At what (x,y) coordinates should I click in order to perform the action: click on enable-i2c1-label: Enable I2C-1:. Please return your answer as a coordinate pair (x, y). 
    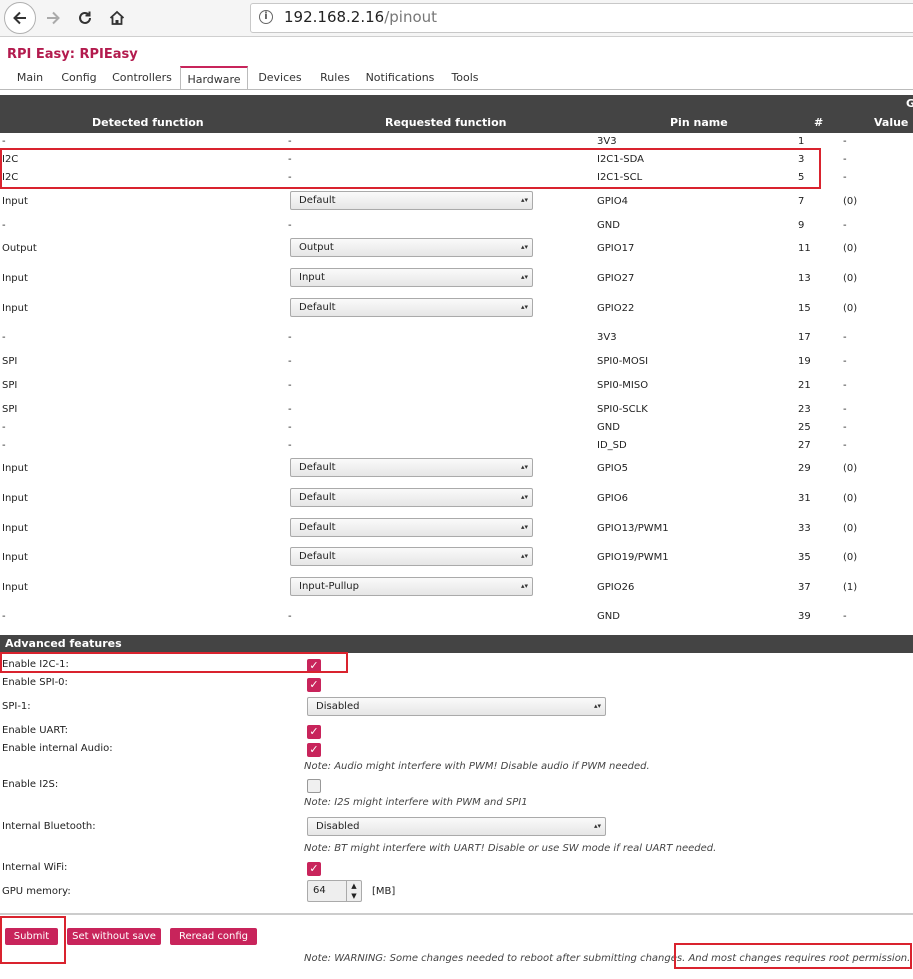
    Looking at the image, I should click on (35, 664).